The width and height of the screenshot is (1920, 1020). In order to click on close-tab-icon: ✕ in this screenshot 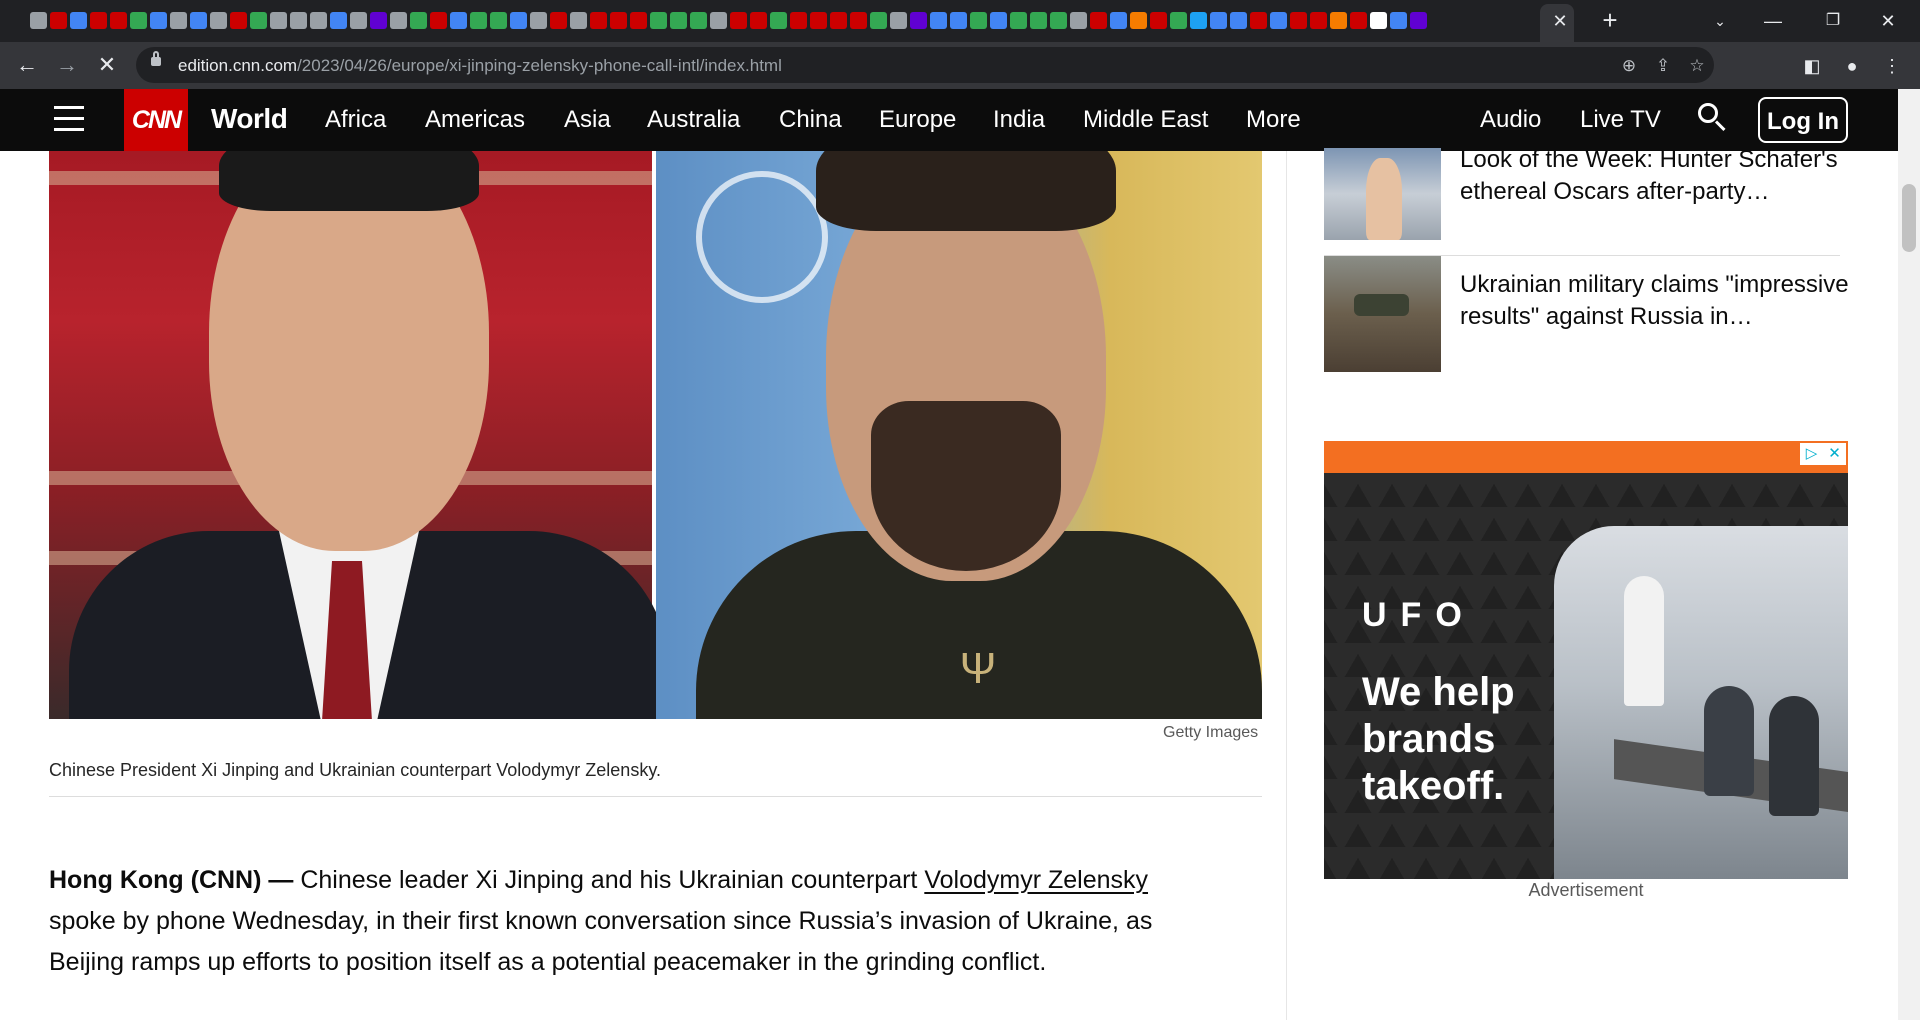, I will do `click(1560, 21)`.